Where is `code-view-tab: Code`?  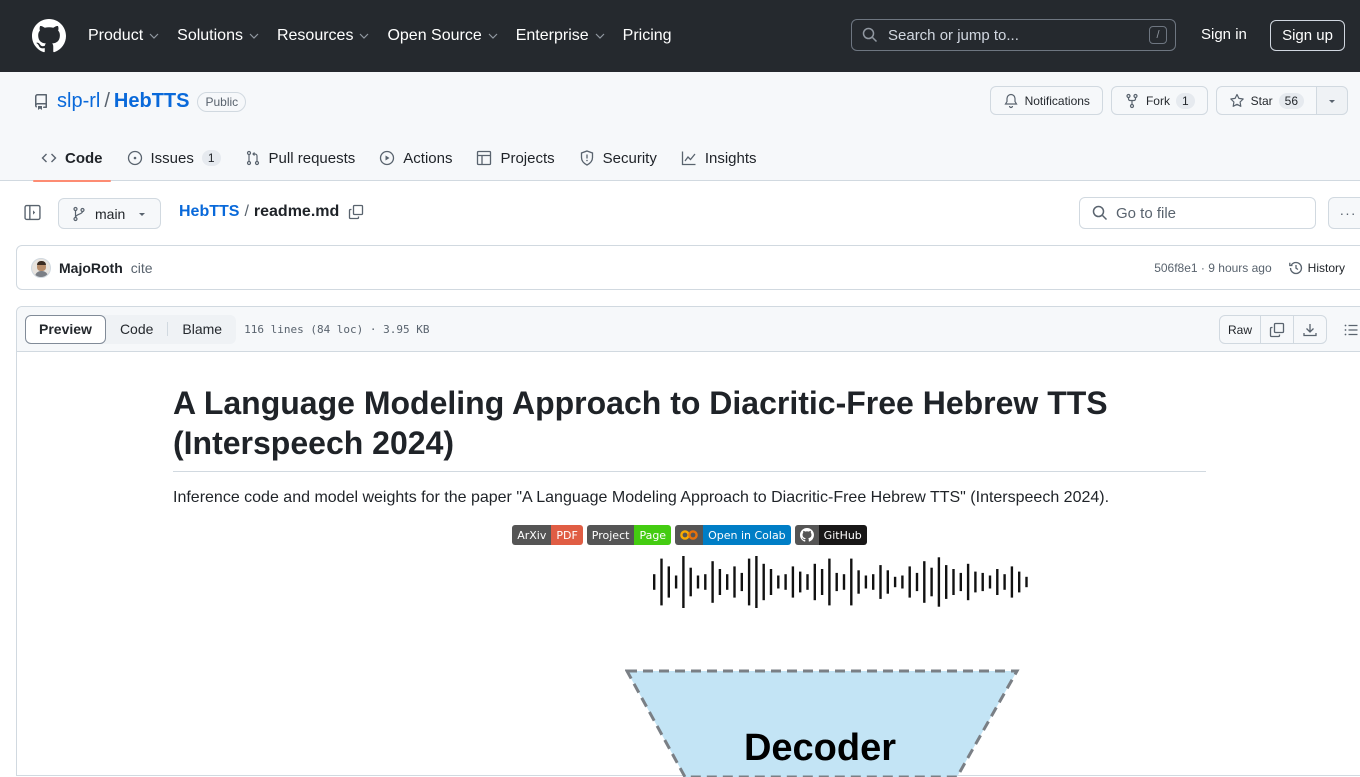 code-view-tab: Code is located at coordinates (136, 329).